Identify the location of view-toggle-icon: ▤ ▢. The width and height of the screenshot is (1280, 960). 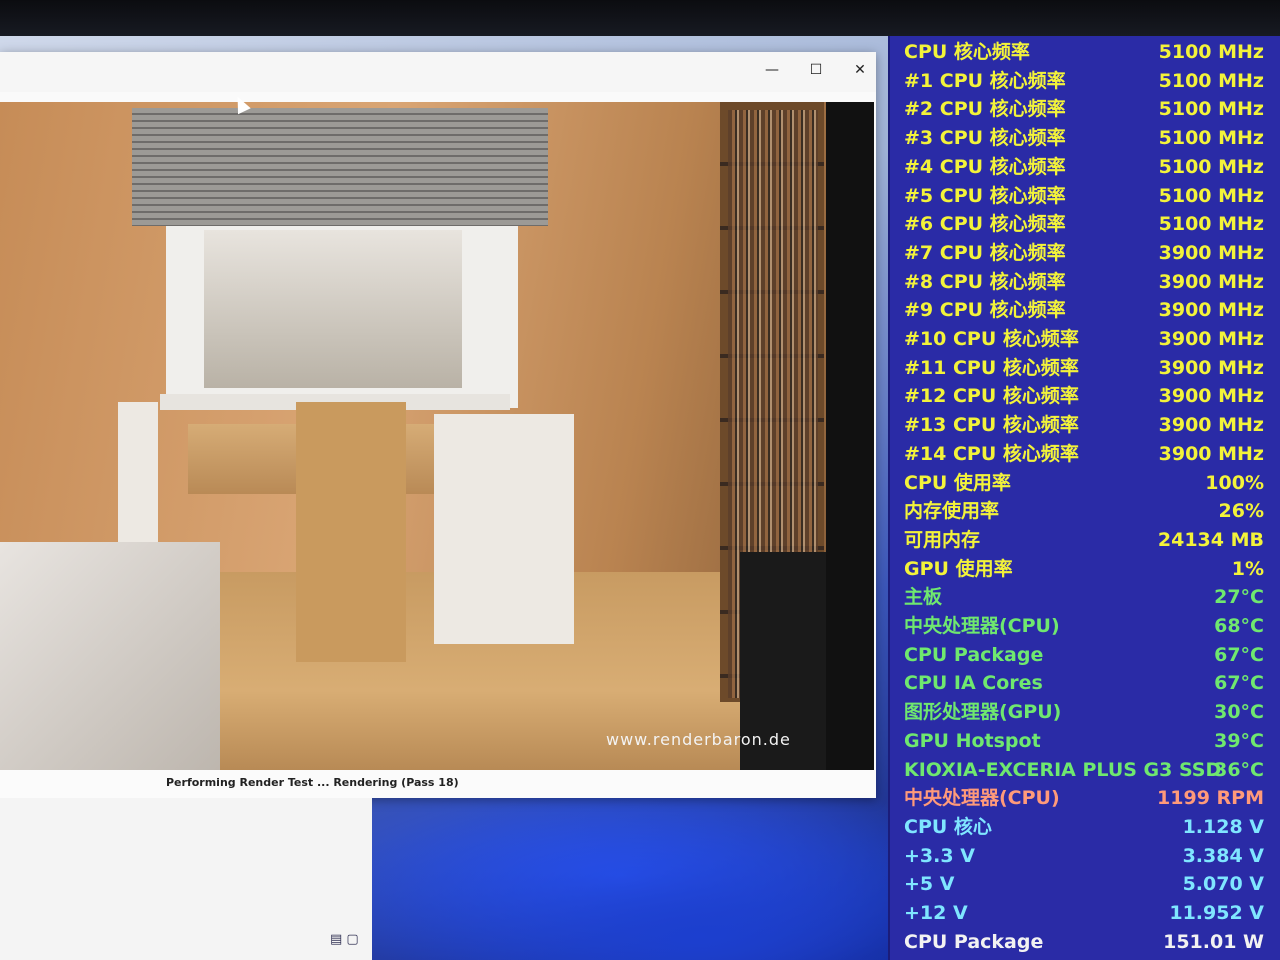
(344, 939).